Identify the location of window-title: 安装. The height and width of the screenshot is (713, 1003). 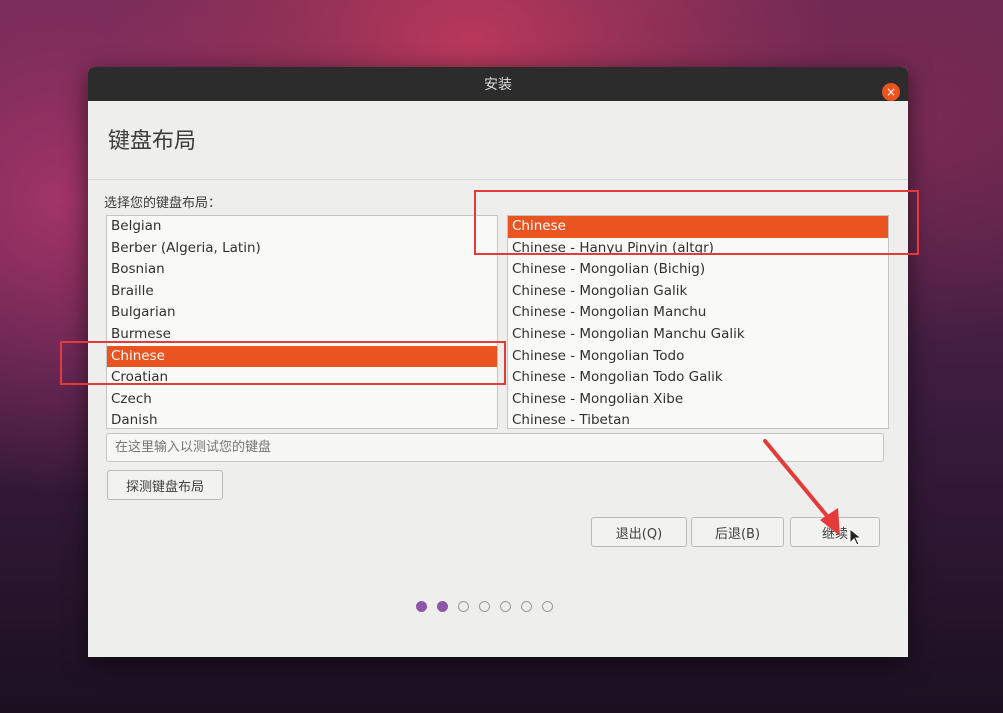
(498, 85).